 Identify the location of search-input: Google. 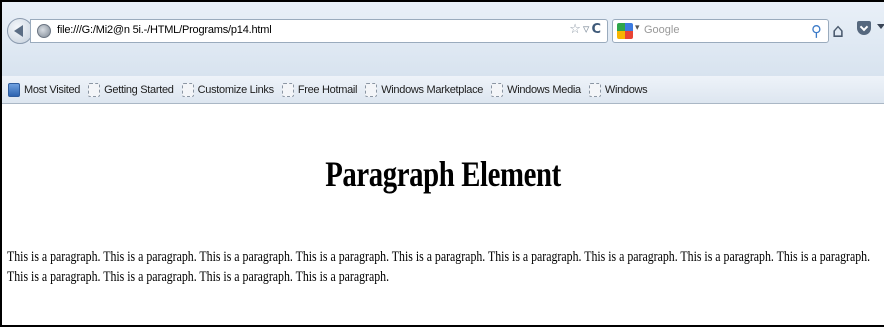
(661, 30).